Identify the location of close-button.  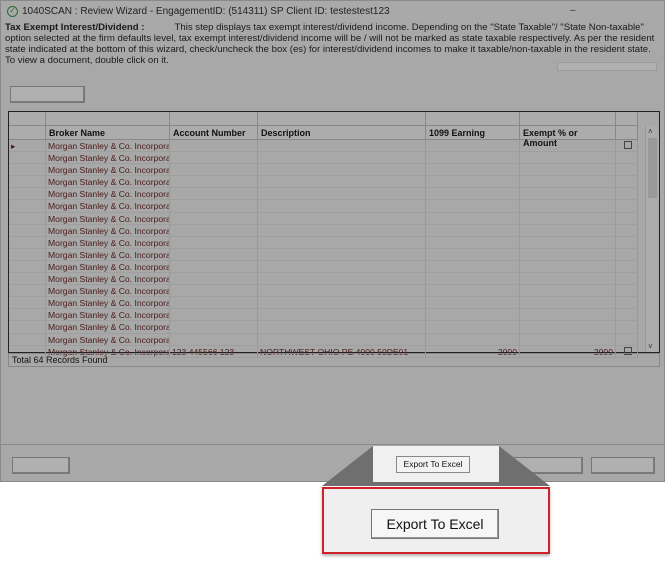
(649, 10).